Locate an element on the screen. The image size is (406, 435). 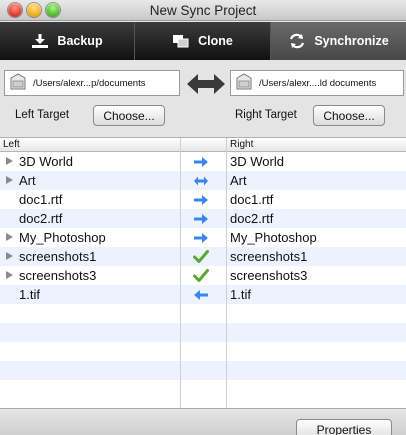
table-row: 3D World 3D World is located at coordinates (203, 161).